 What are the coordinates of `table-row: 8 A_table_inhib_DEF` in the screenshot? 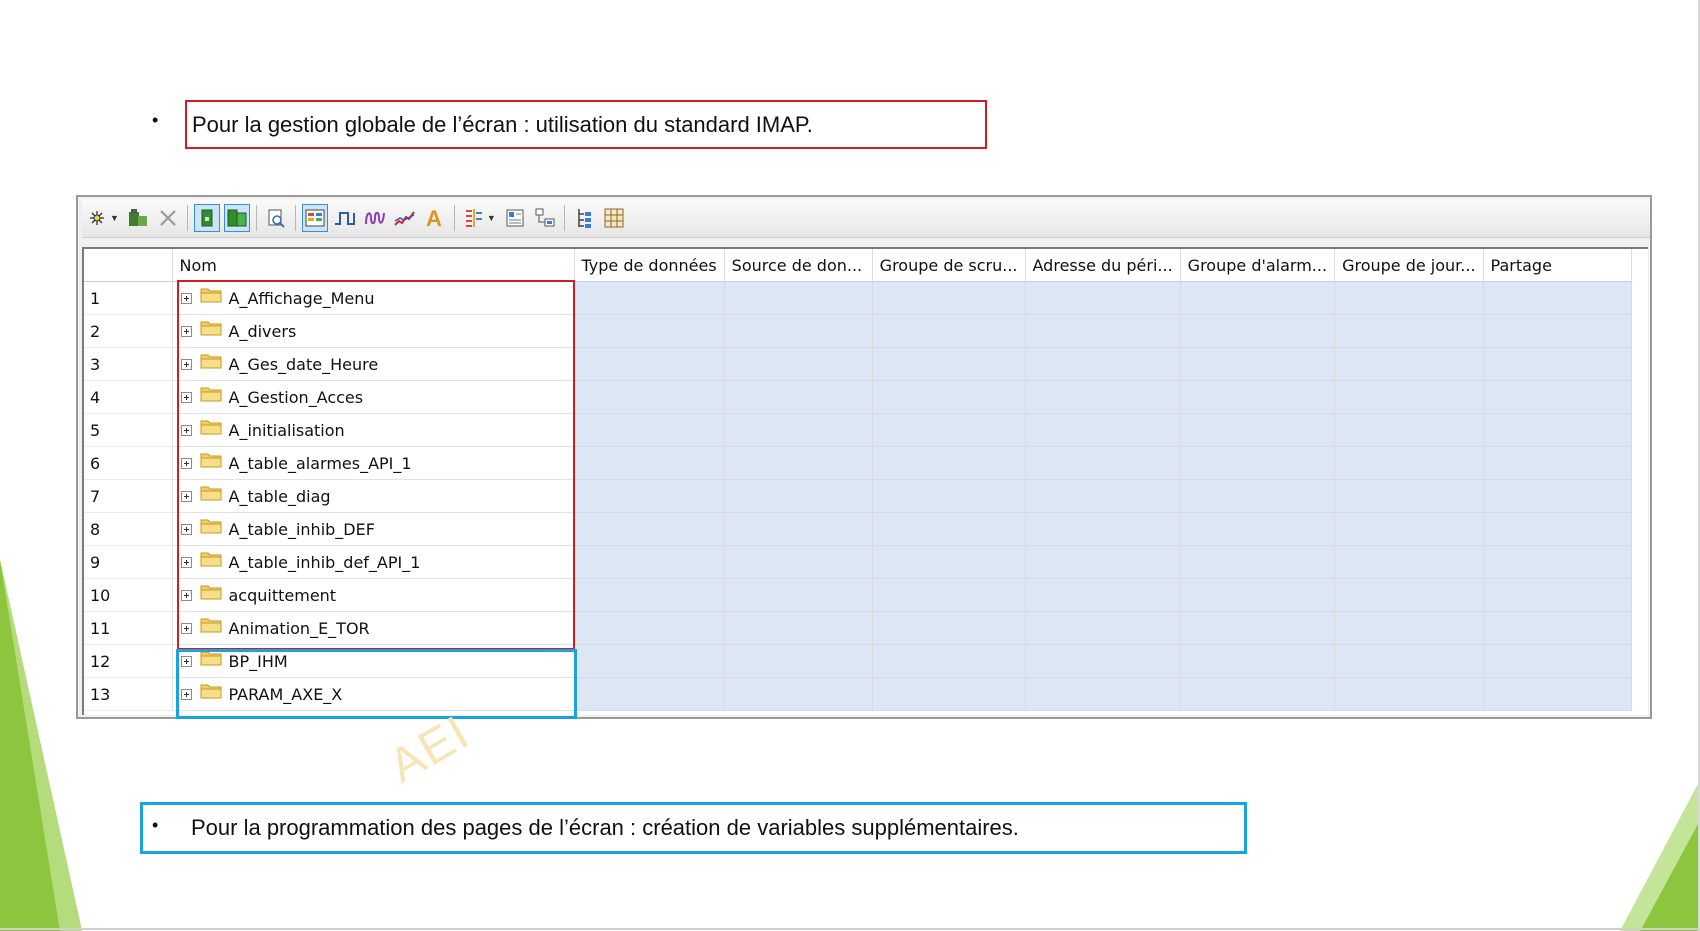 It's located at (858, 529).